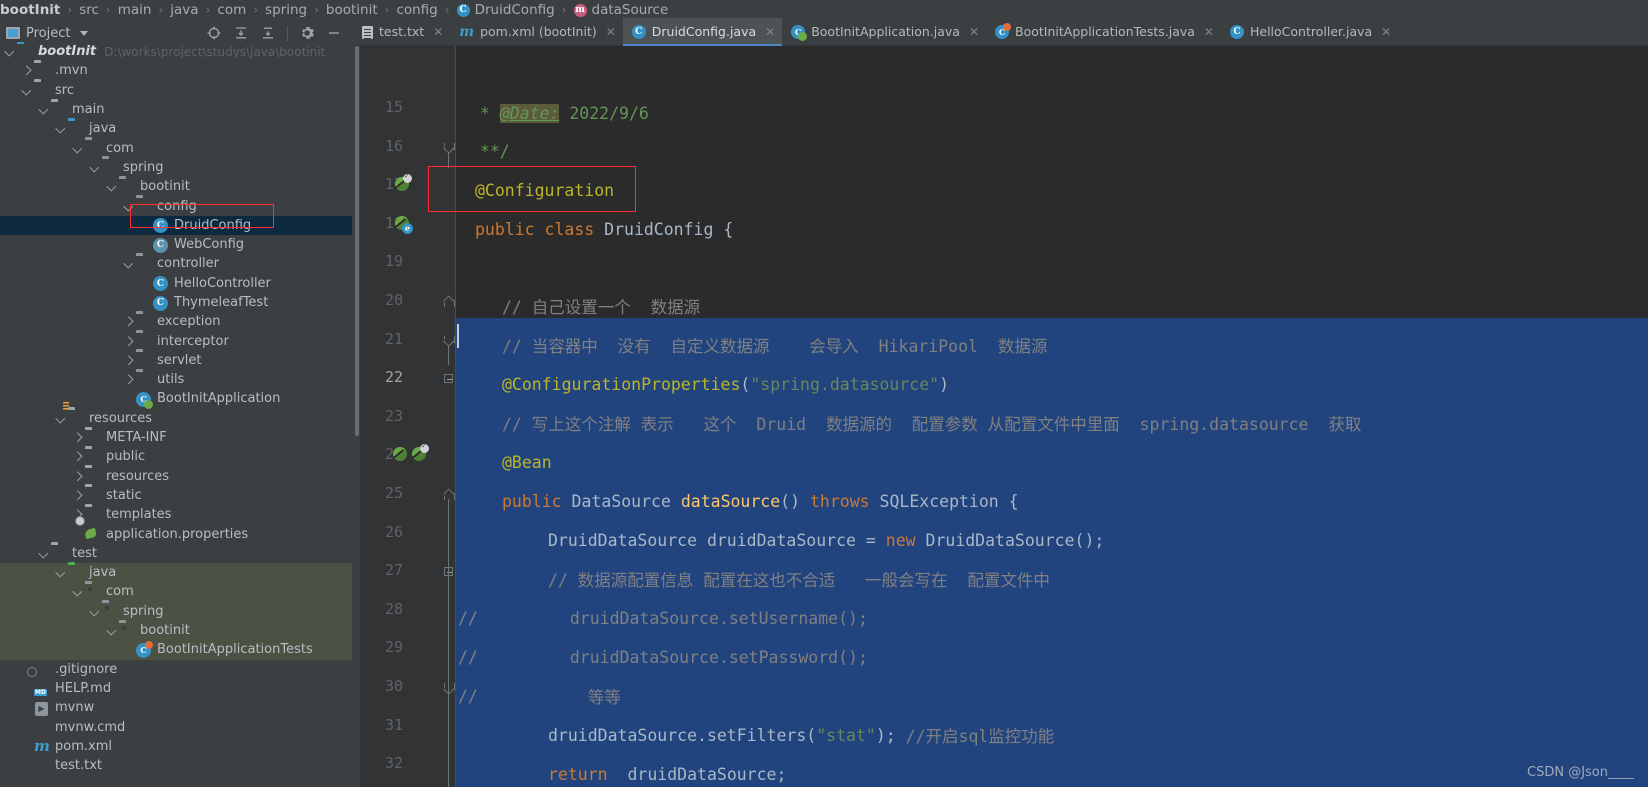 The width and height of the screenshot is (1648, 787). What do you see at coordinates (407, 416) in the screenshot?
I see `editor-gutter: 151617181920212223242526272829303132e` at bounding box center [407, 416].